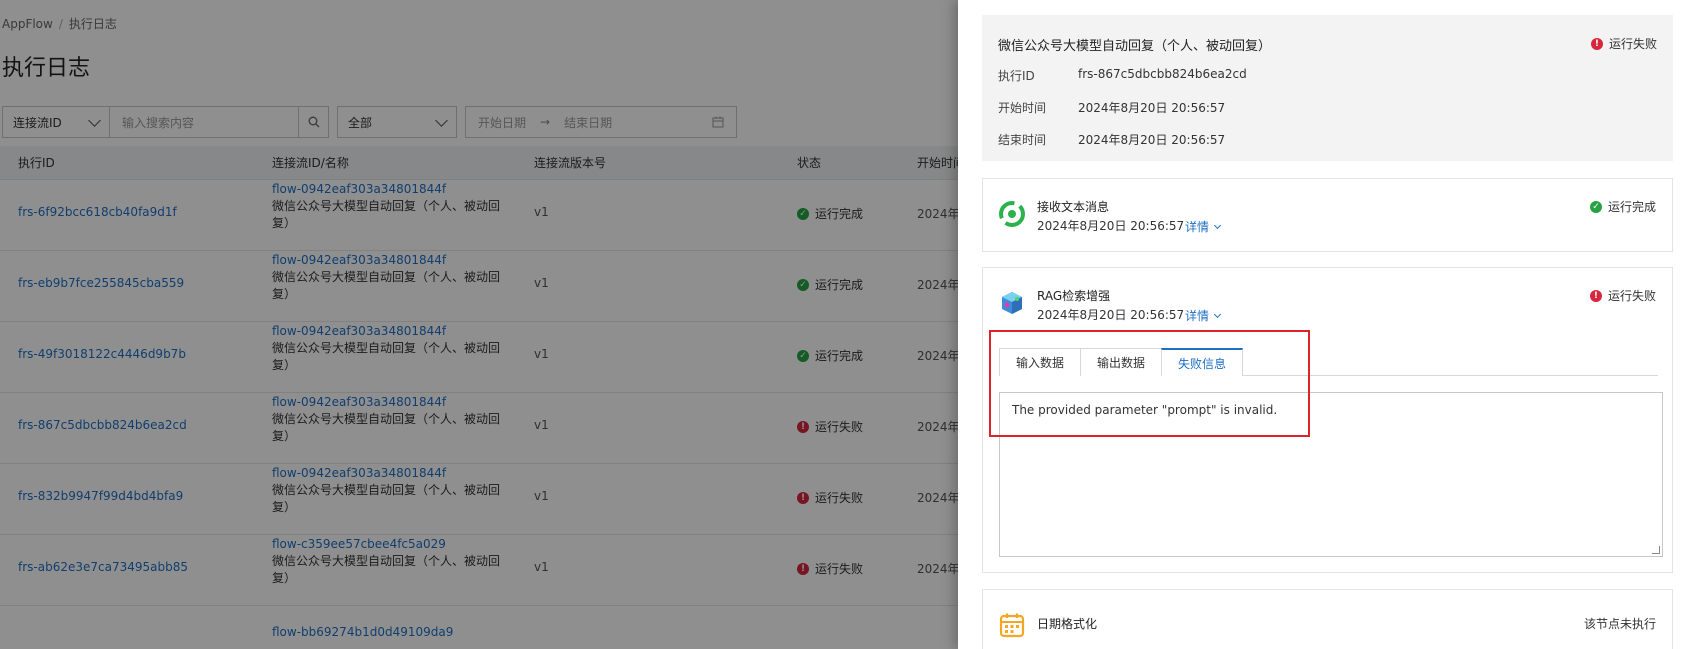 Image resolution: width=1697 pixels, height=649 pixels. What do you see at coordinates (1656, 550) in the screenshot?
I see `resize-handle-icon` at bounding box center [1656, 550].